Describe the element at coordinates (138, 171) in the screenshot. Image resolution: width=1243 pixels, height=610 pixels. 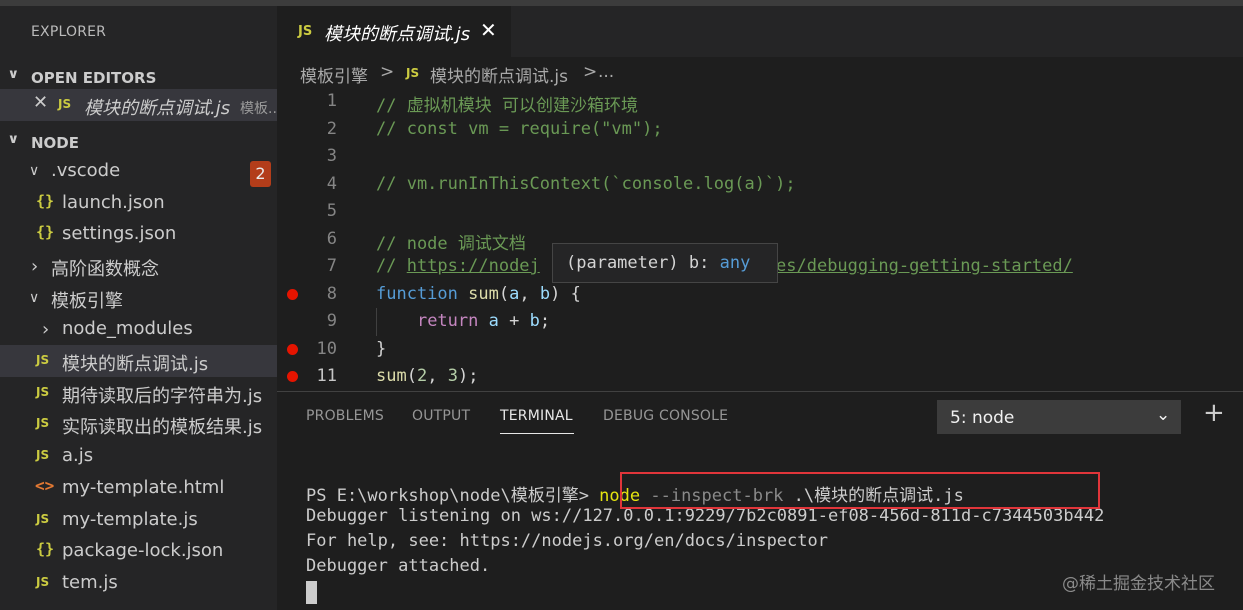
I see `tree-item-vscode: ∨ .vscode 2` at that location.